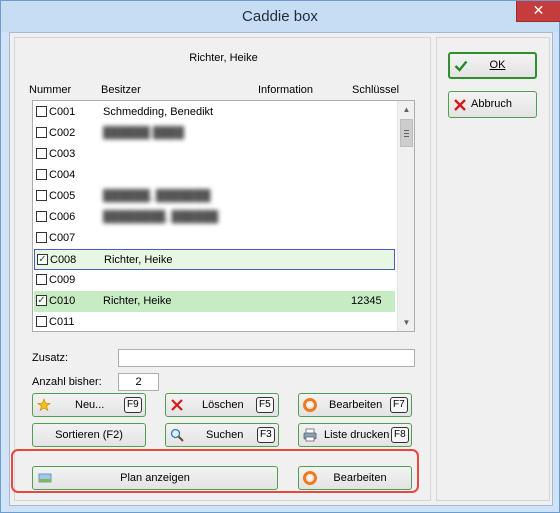  I want to click on suchen-key: F3, so click(266, 435).